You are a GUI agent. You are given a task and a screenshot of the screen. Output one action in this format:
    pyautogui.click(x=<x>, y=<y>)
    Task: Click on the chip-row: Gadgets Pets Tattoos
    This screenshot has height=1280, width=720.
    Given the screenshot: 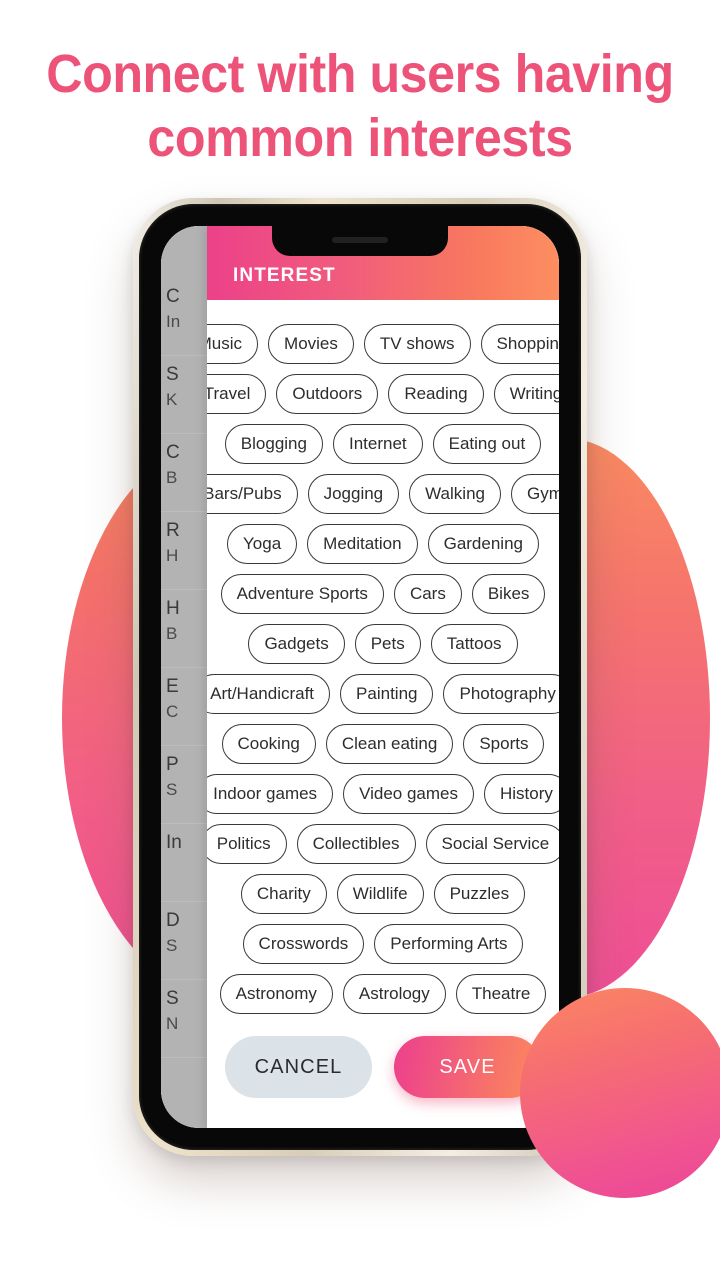 What is the action you would take?
    pyautogui.click(x=383, y=644)
    